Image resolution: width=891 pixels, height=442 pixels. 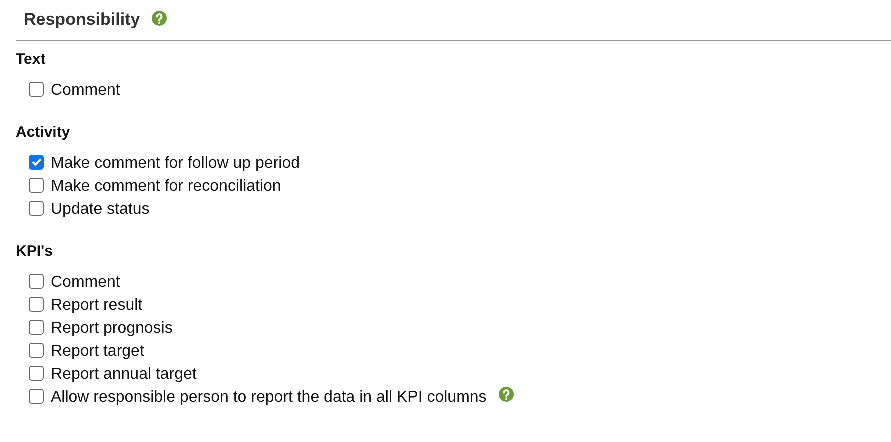 I want to click on checkbox-label: Report target, so click(x=97, y=351).